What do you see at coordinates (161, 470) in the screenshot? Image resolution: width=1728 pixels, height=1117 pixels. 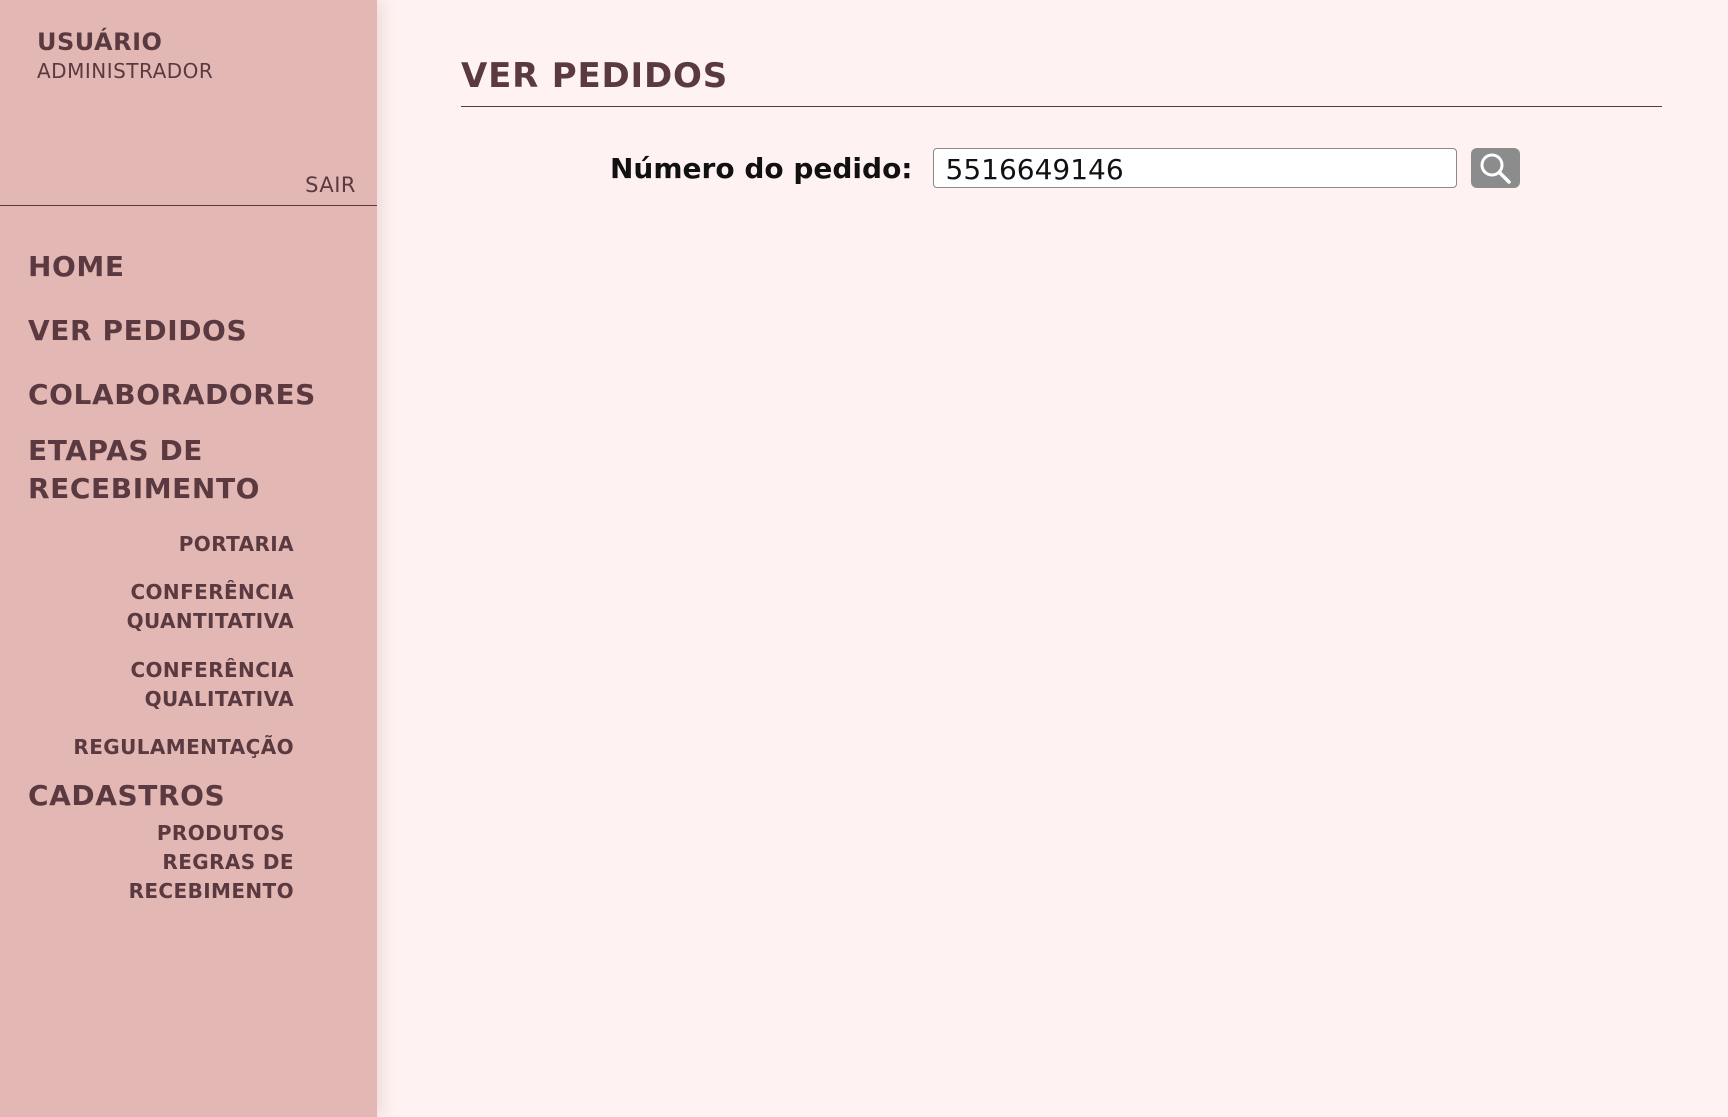 I see `nav-item-etapas-de-recebimento: ETAPAS DE RECEBIMENTO` at bounding box center [161, 470].